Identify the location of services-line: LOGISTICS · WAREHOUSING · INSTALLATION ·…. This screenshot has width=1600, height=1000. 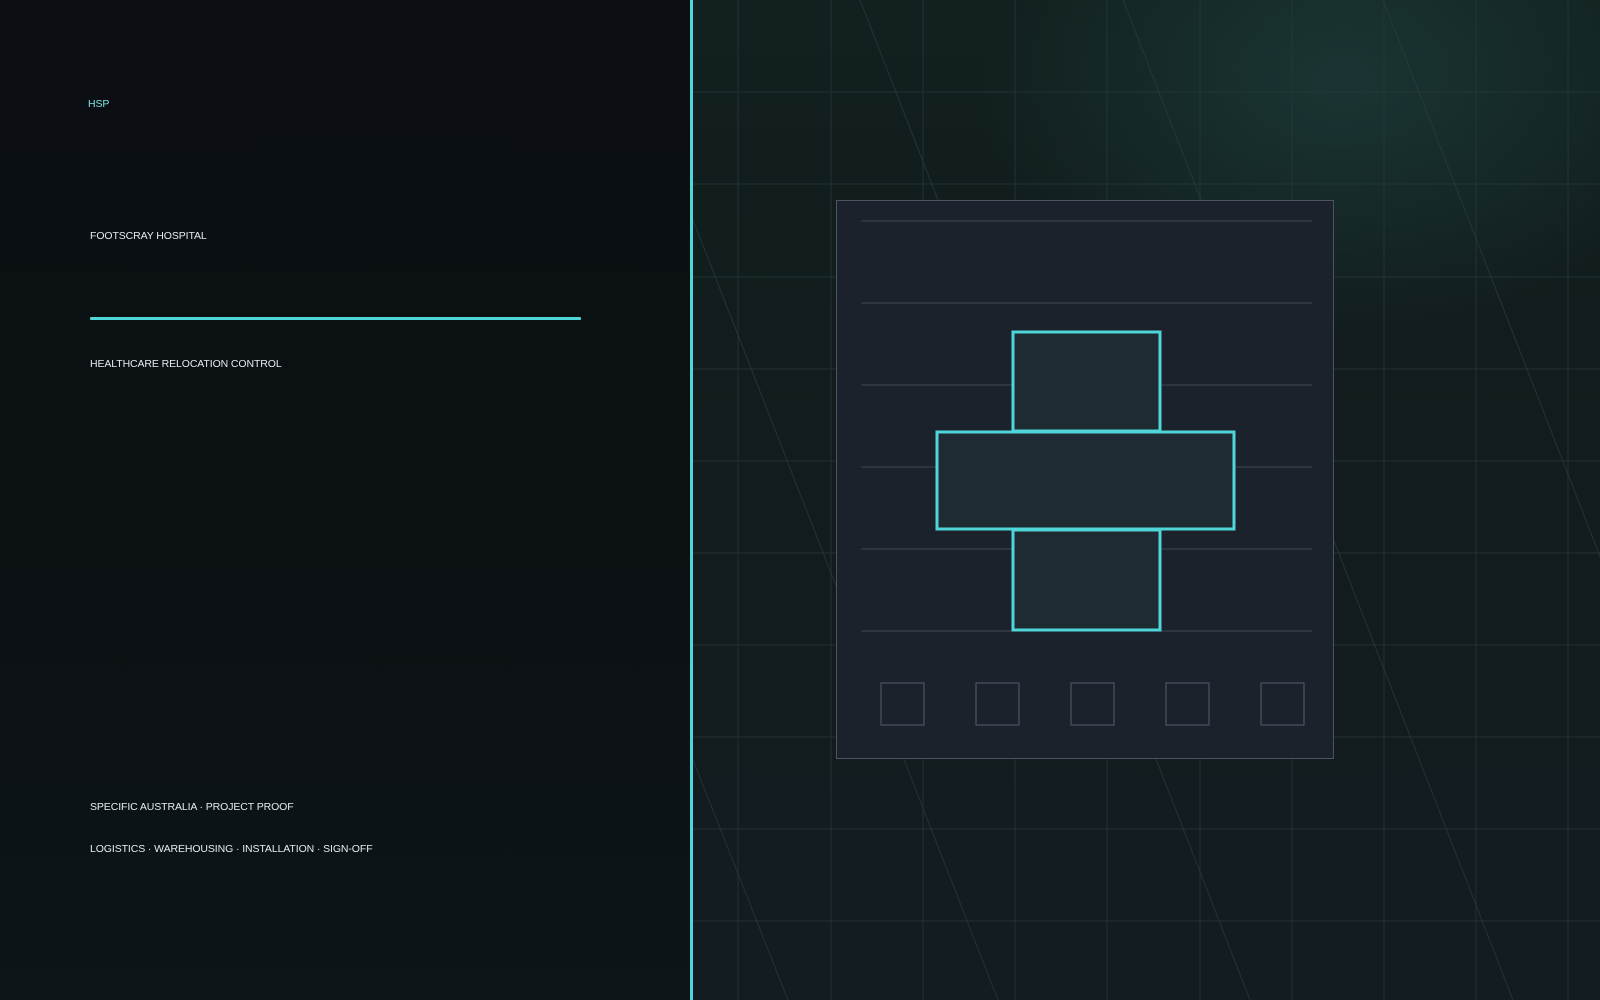
(231, 849).